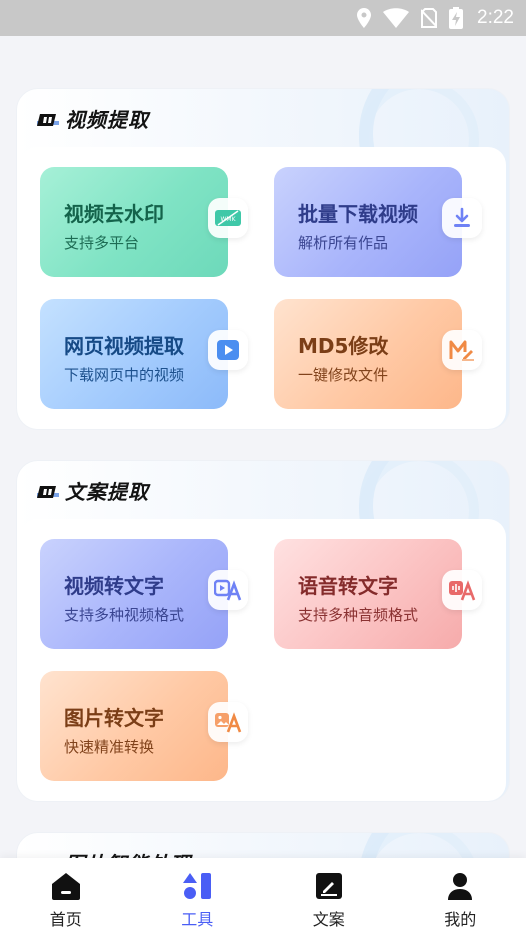 This screenshot has width=526, height=936. I want to click on status-bar: 2:22, so click(263, 18).